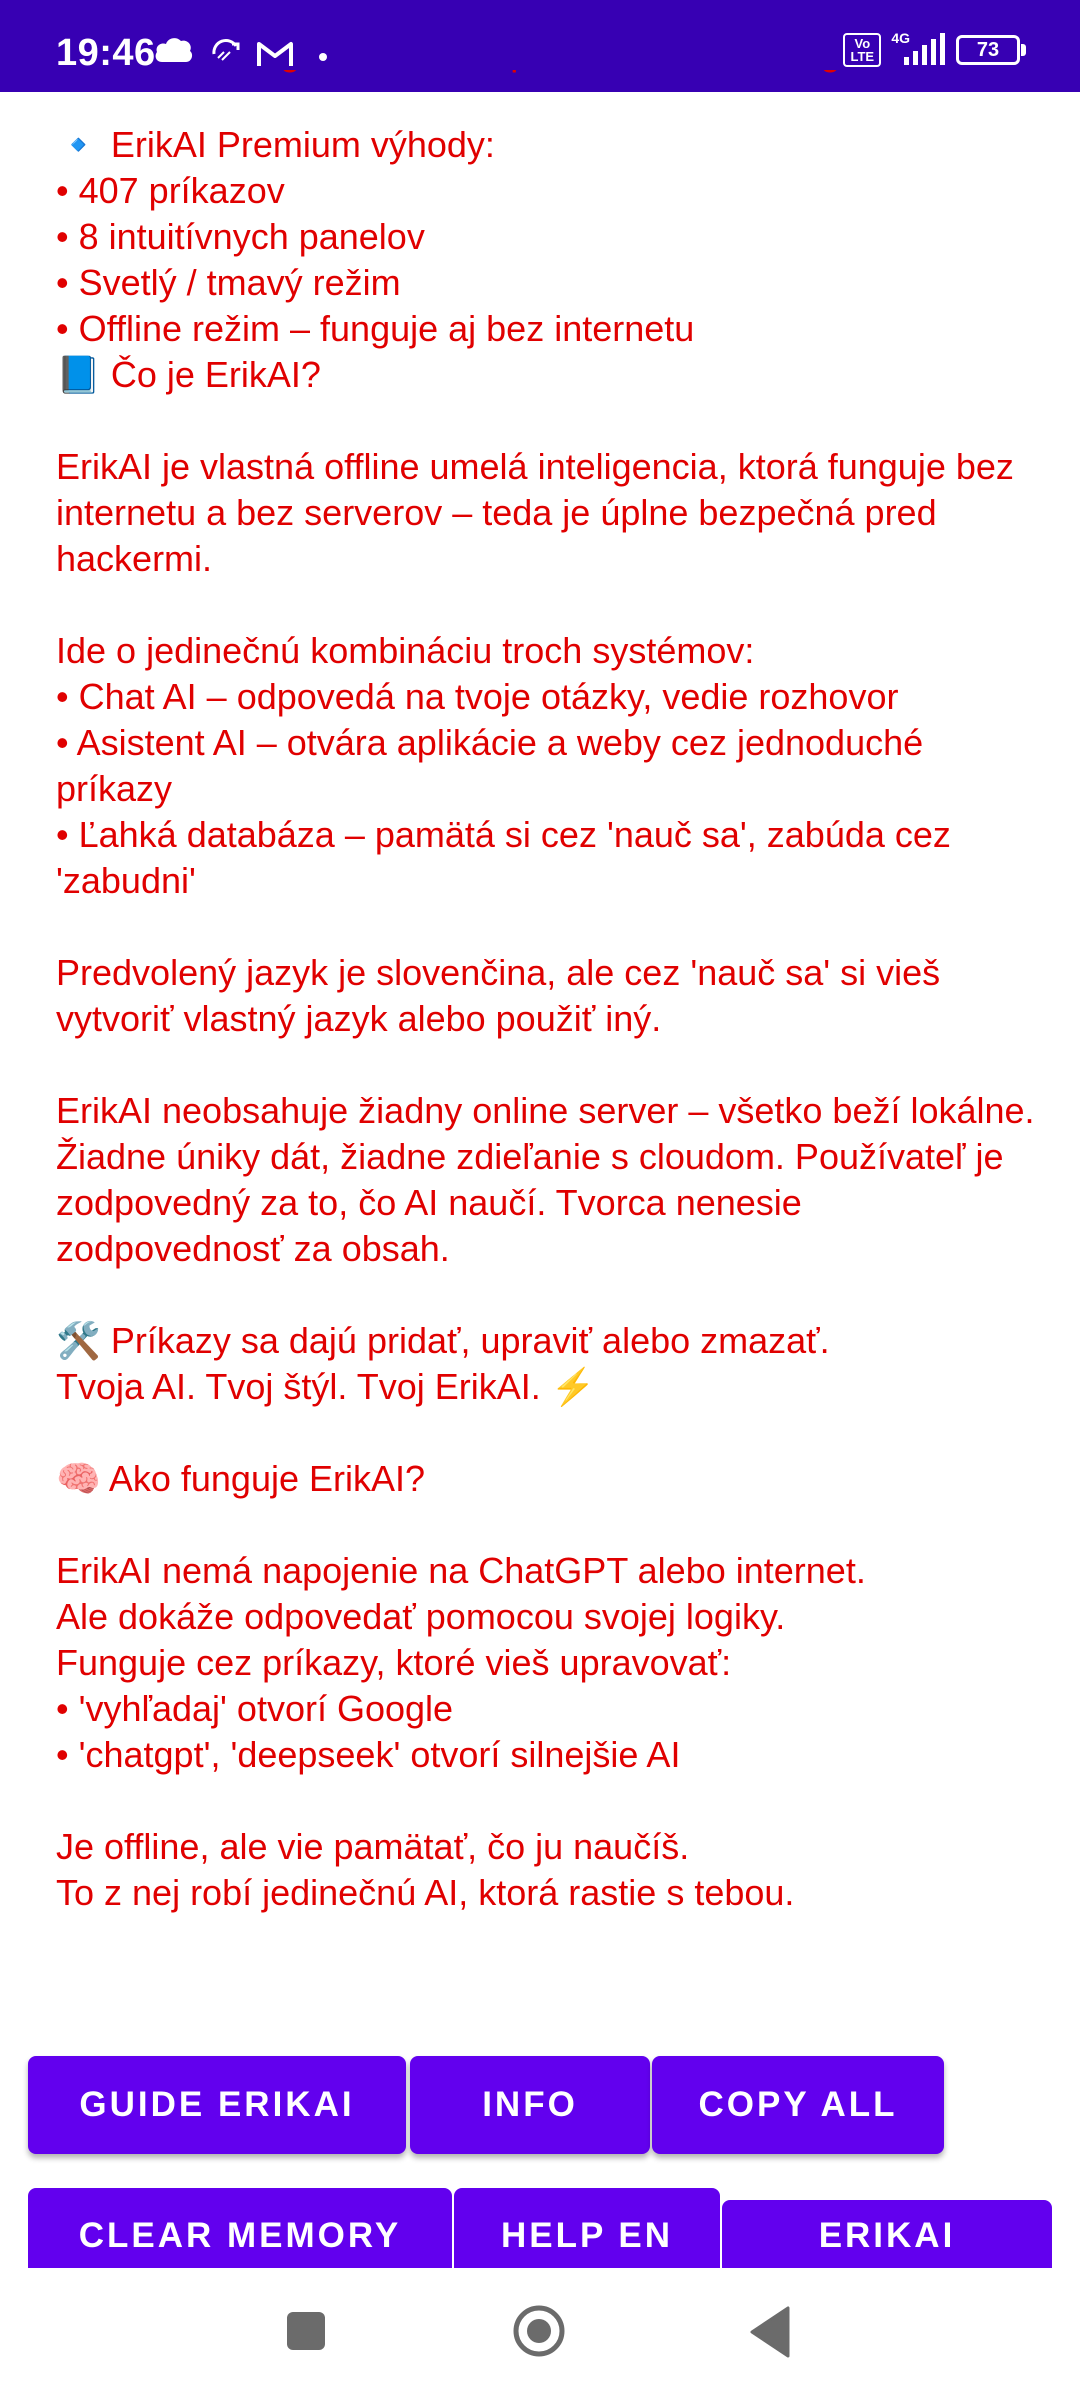  I want to click on copy-all-button: COPY ALL, so click(798, 2105).